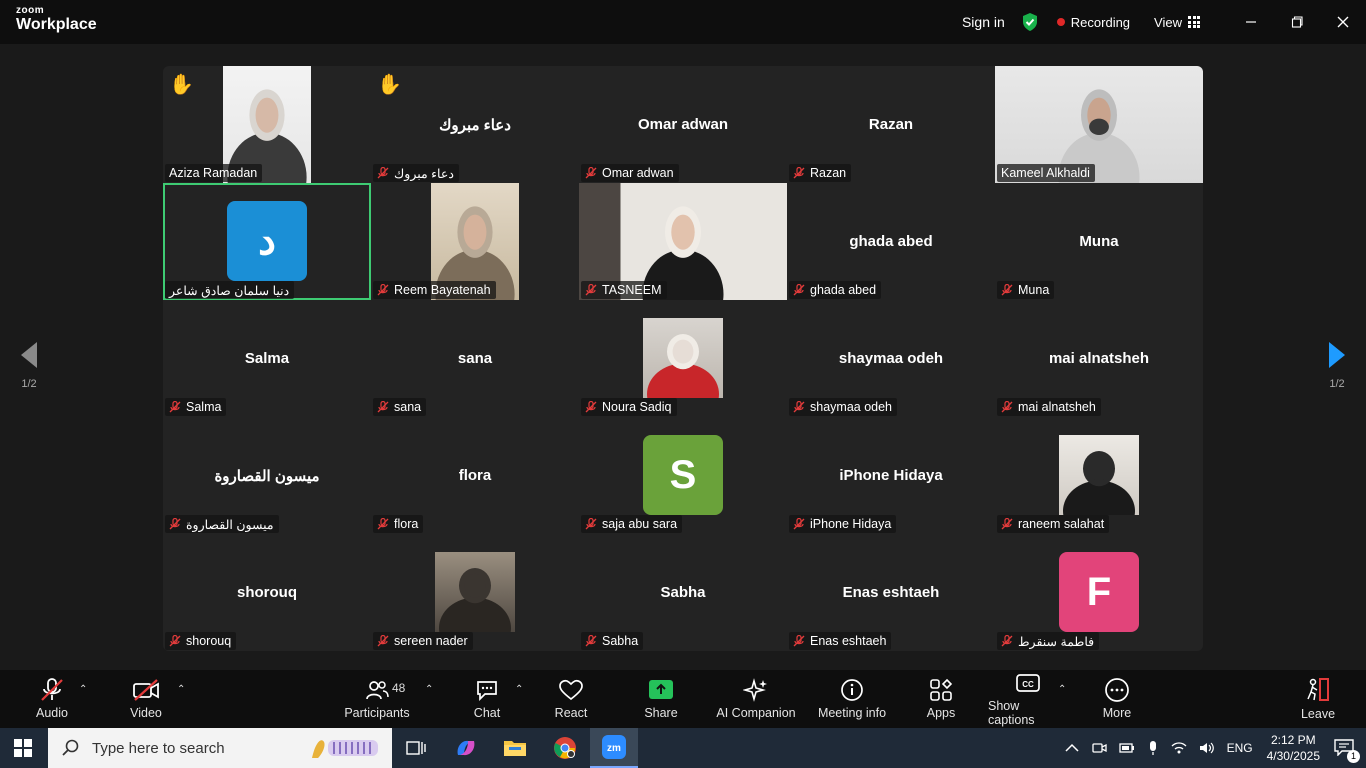 Image resolution: width=1366 pixels, height=768 pixels. Describe the element at coordinates (83, 689) in the screenshot. I see `audio-options-caret-icon: ⌃` at that location.